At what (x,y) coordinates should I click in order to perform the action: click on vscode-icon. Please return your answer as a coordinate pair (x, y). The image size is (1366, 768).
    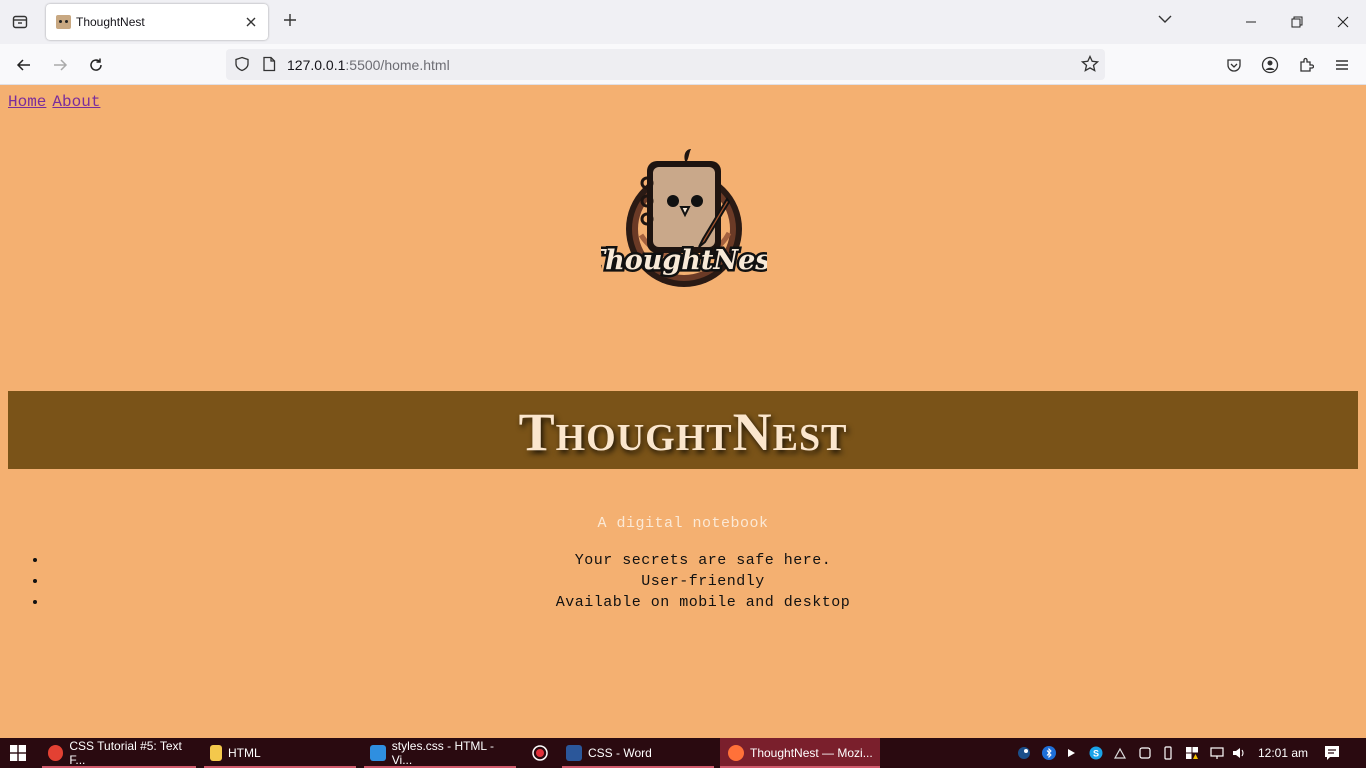
    Looking at the image, I should click on (378, 753).